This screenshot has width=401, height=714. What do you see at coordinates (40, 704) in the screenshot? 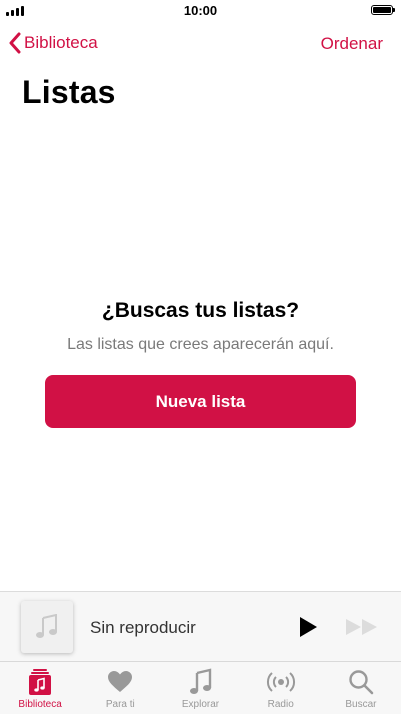
I see `tab-library-label: Biblioteca` at bounding box center [40, 704].